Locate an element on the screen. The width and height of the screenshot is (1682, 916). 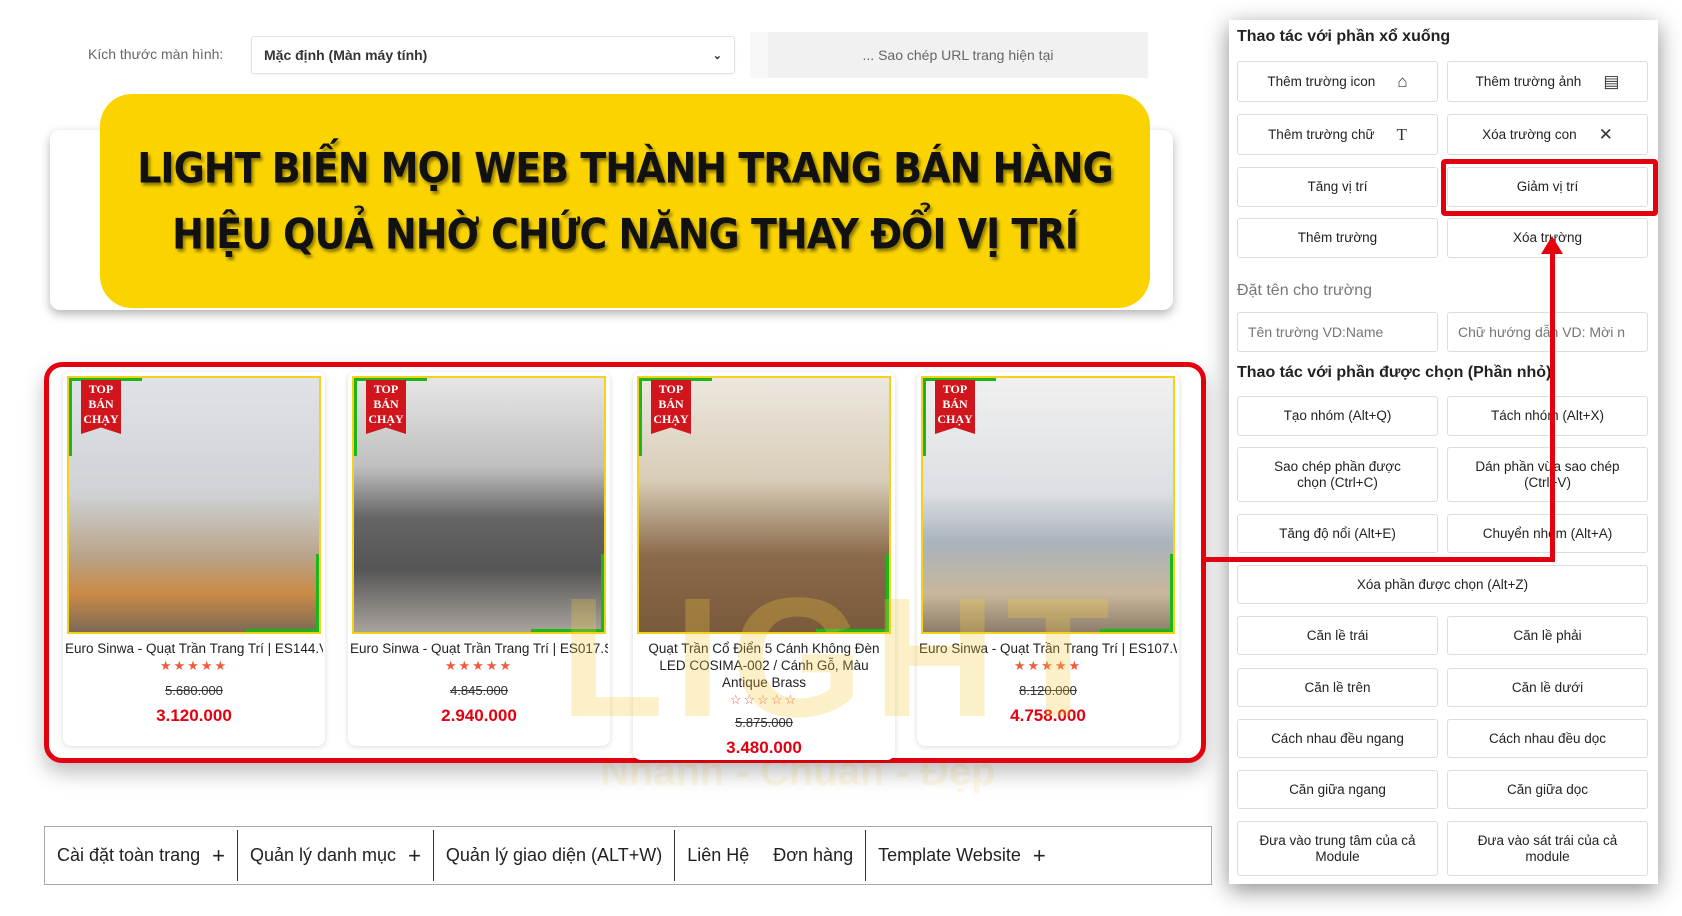
field-name-label: Đặt tên cho trường is located at coordinates (1305, 290).